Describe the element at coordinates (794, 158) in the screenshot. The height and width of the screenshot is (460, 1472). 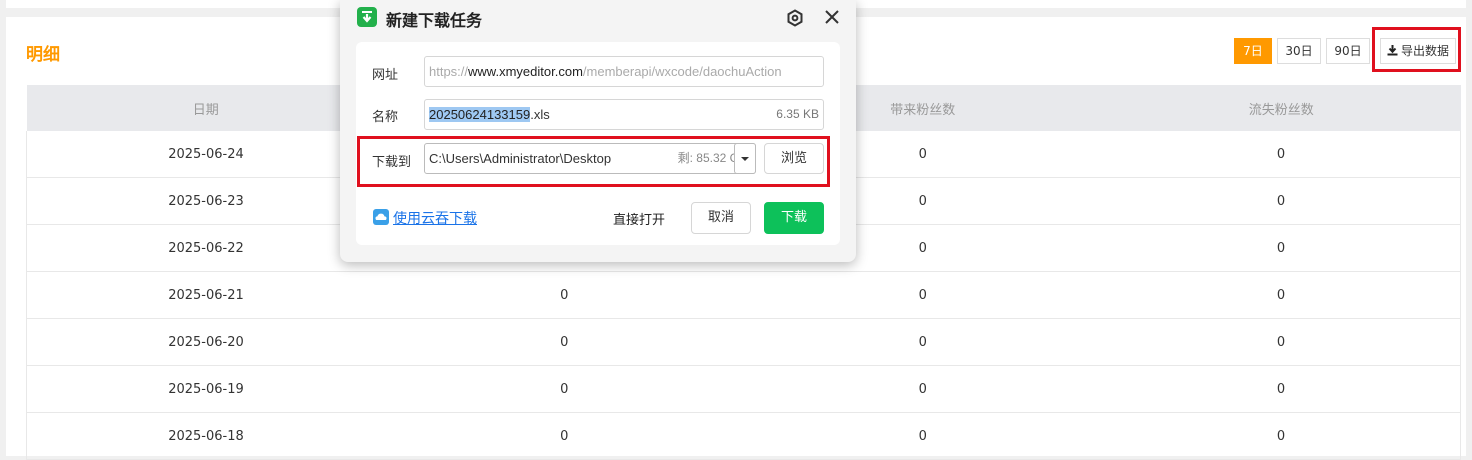
I see `browse-button: 浏览` at that location.